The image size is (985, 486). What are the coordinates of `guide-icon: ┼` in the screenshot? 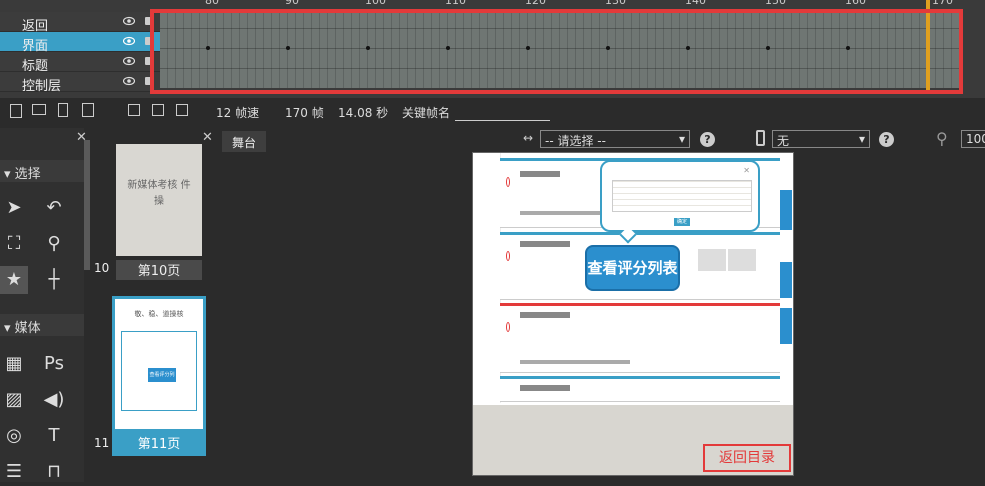 It's located at (54, 280).